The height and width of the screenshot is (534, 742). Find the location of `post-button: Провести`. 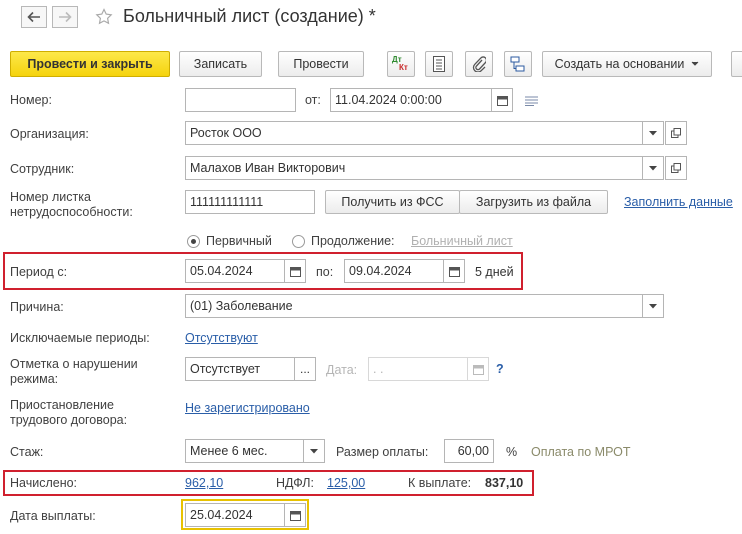

post-button: Провести is located at coordinates (321, 64).